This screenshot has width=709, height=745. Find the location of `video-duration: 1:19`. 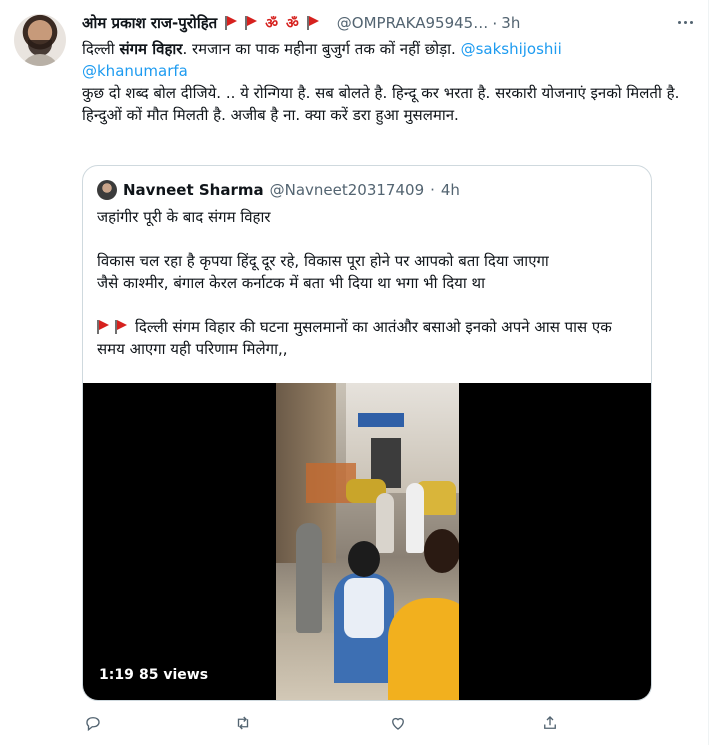

video-duration: 1:19 is located at coordinates (116, 675).